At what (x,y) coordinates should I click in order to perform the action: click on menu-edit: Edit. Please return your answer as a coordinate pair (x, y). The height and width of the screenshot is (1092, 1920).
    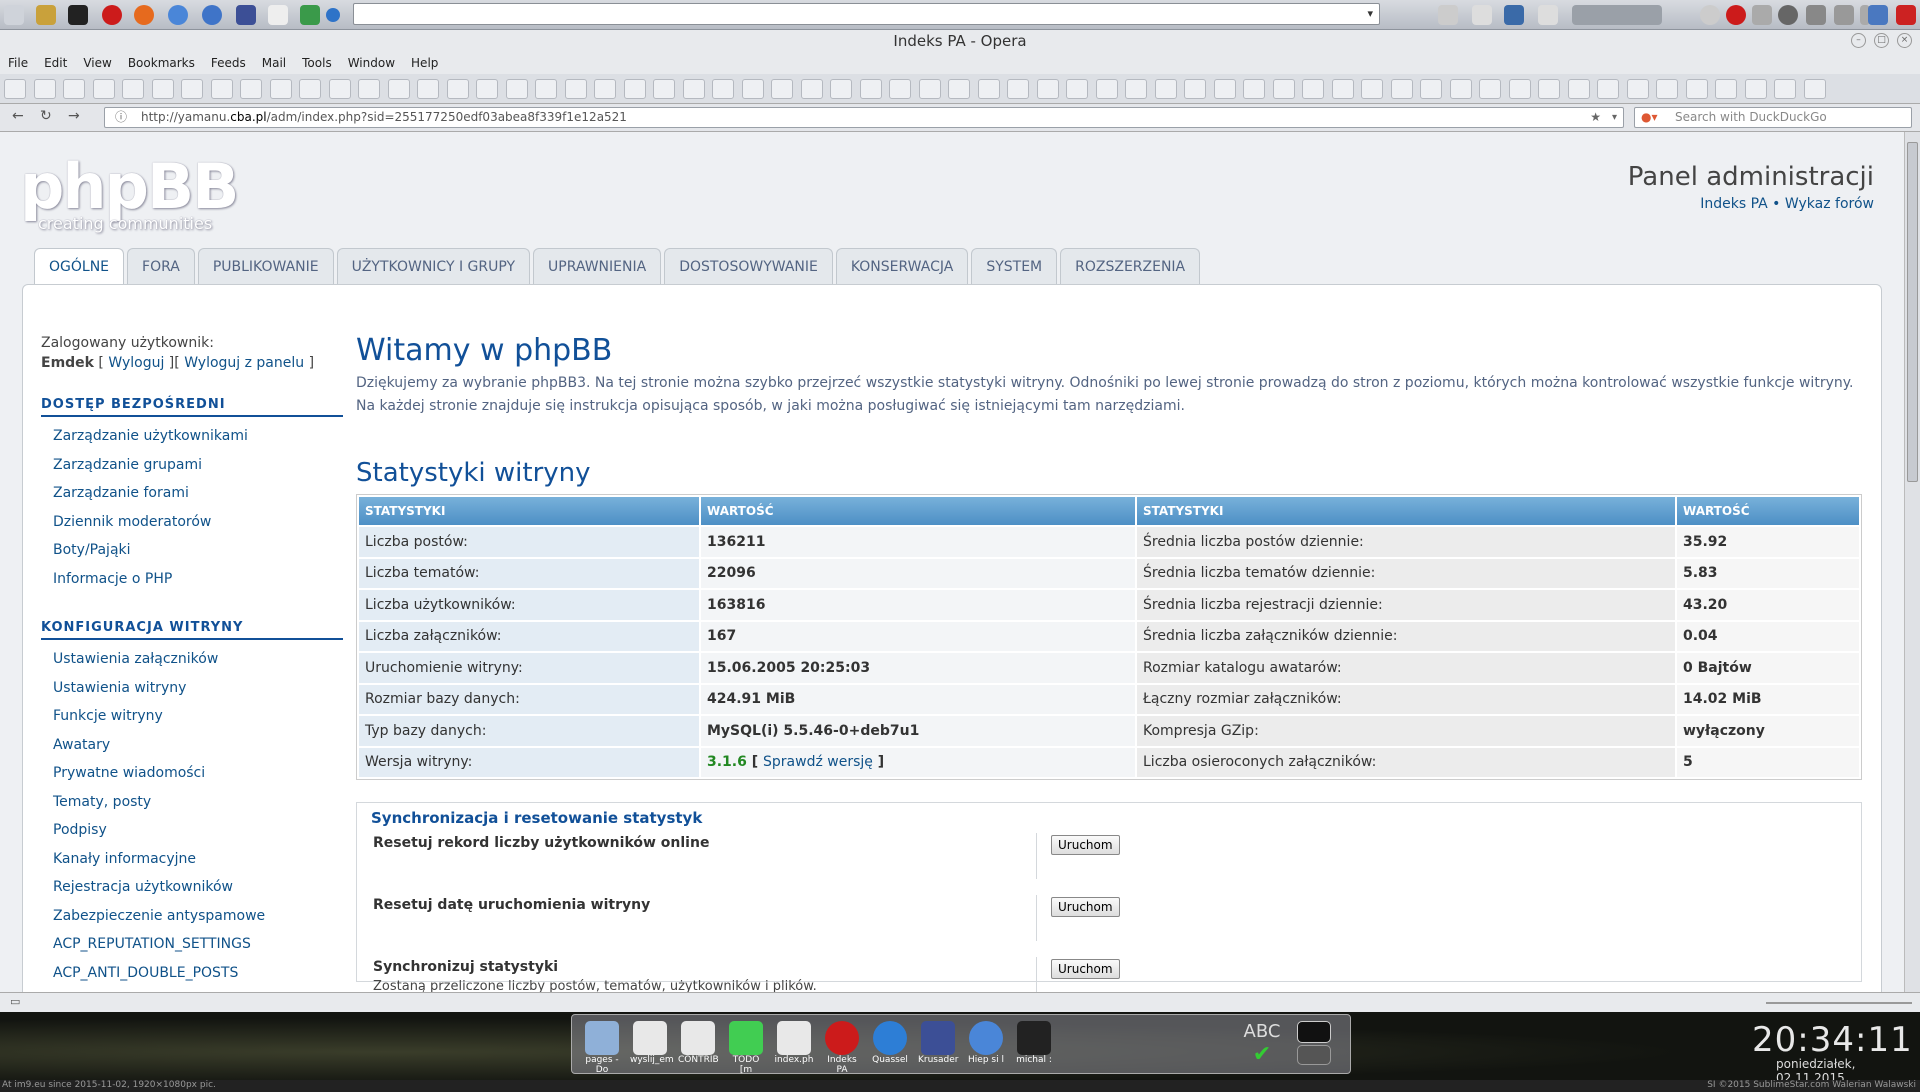
    Looking at the image, I should click on (55, 63).